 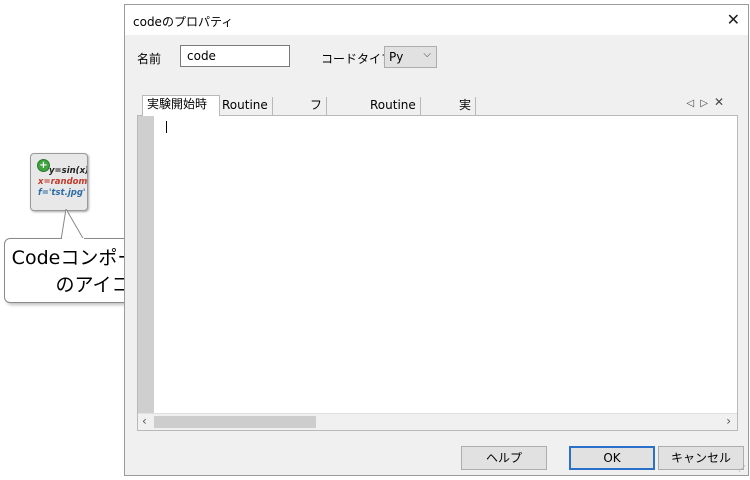 I want to click on callout-join, so click(x=73, y=239).